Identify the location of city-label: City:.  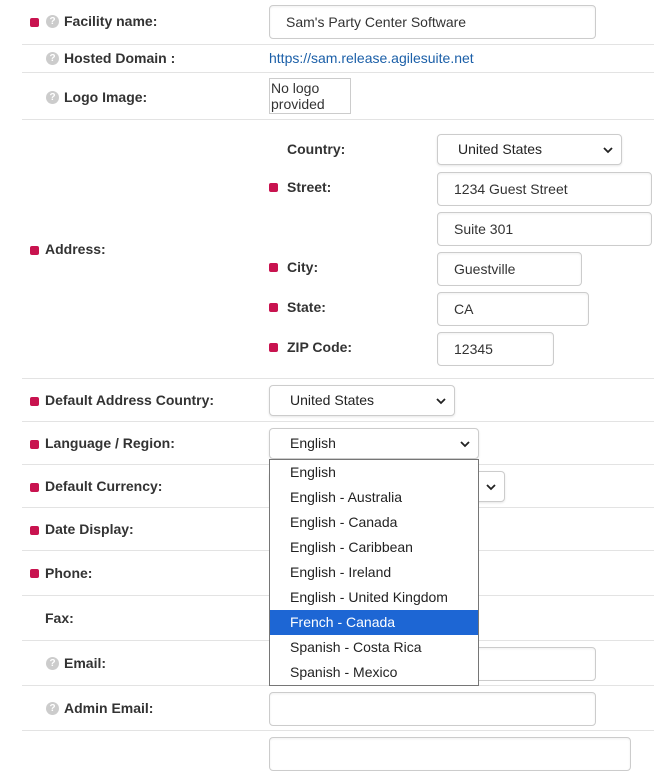
(303, 267).